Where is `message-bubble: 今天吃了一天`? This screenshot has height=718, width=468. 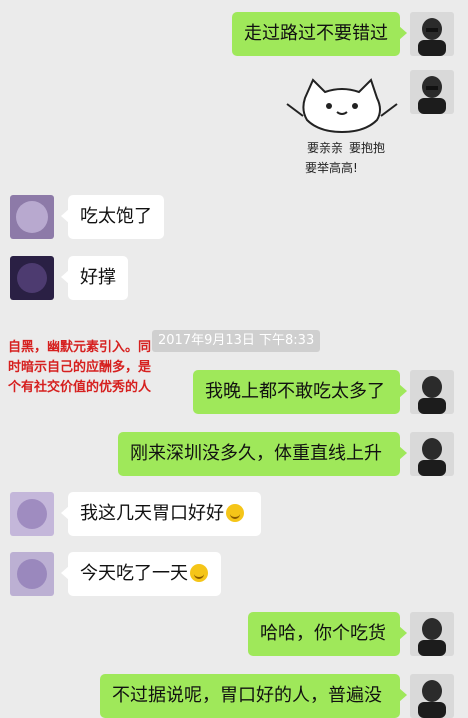 message-bubble: 今天吃了一天 is located at coordinates (141, 574).